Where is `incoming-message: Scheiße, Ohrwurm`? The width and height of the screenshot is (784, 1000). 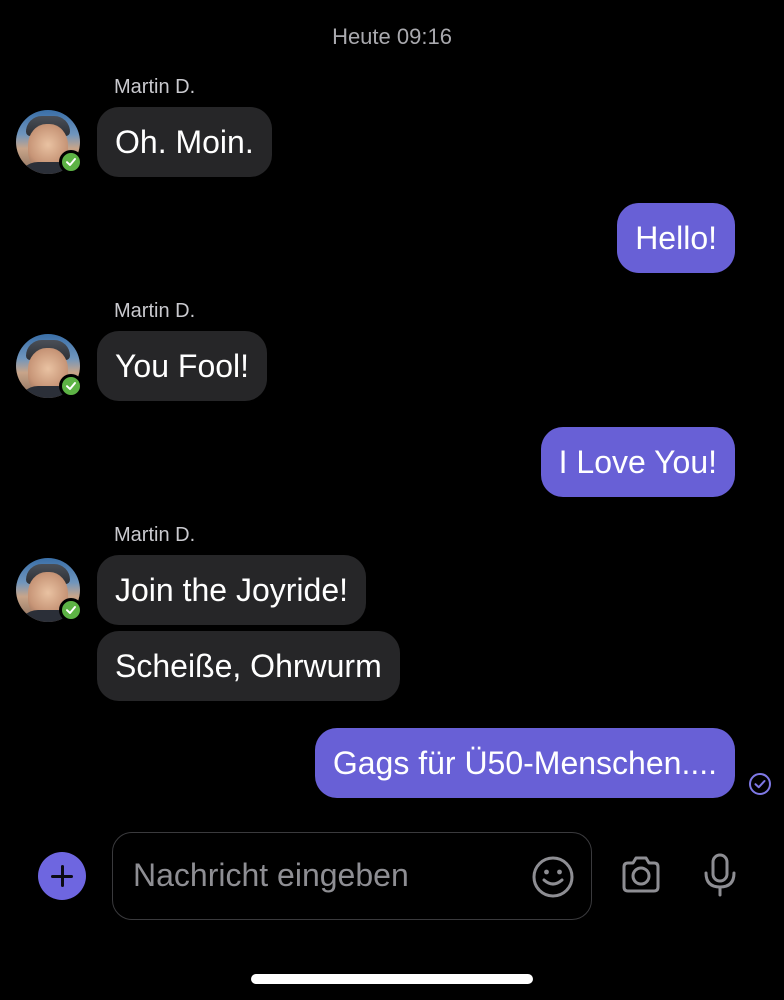 incoming-message: Scheiße, Ohrwurm is located at coordinates (248, 666).